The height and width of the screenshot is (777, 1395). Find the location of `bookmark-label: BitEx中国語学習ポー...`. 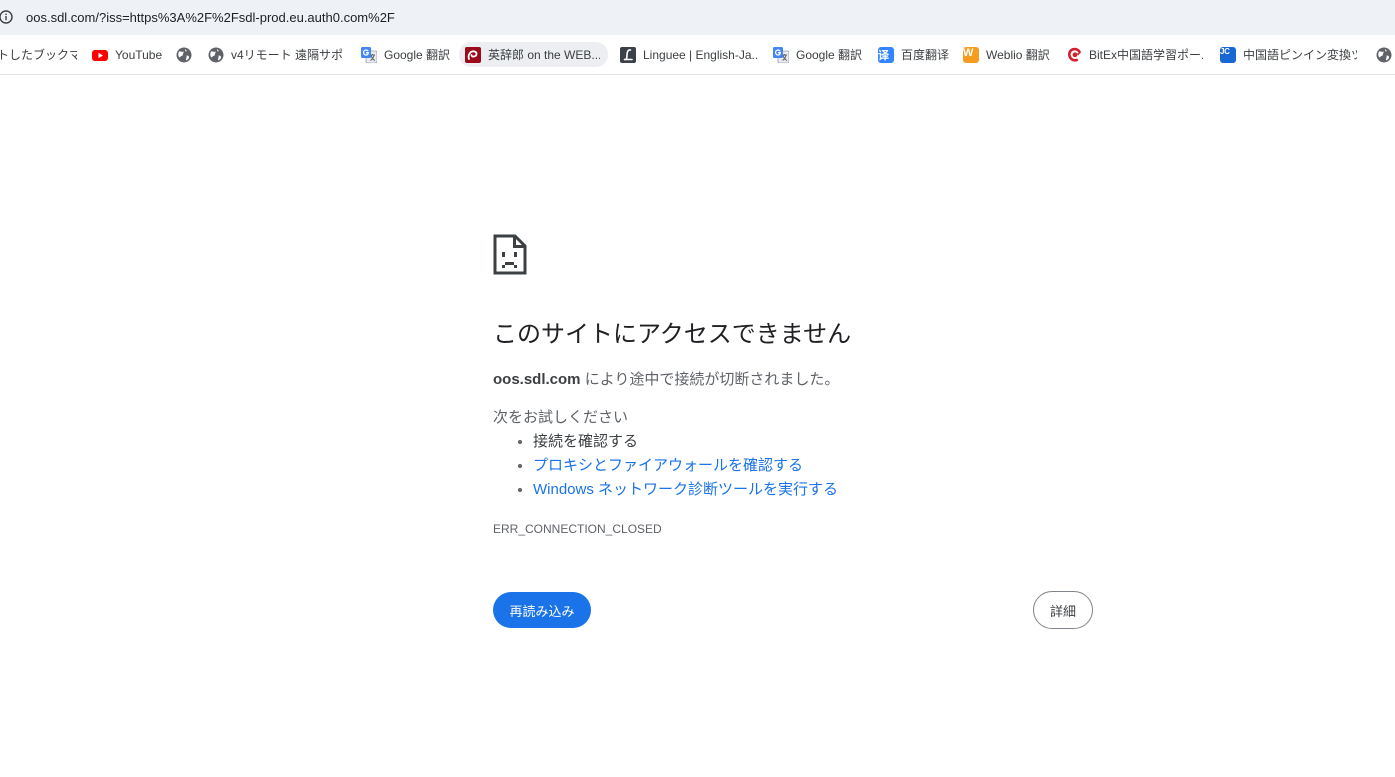

bookmark-label: BitEx中国語学習ポー... is located at coordinates (1146, 54).